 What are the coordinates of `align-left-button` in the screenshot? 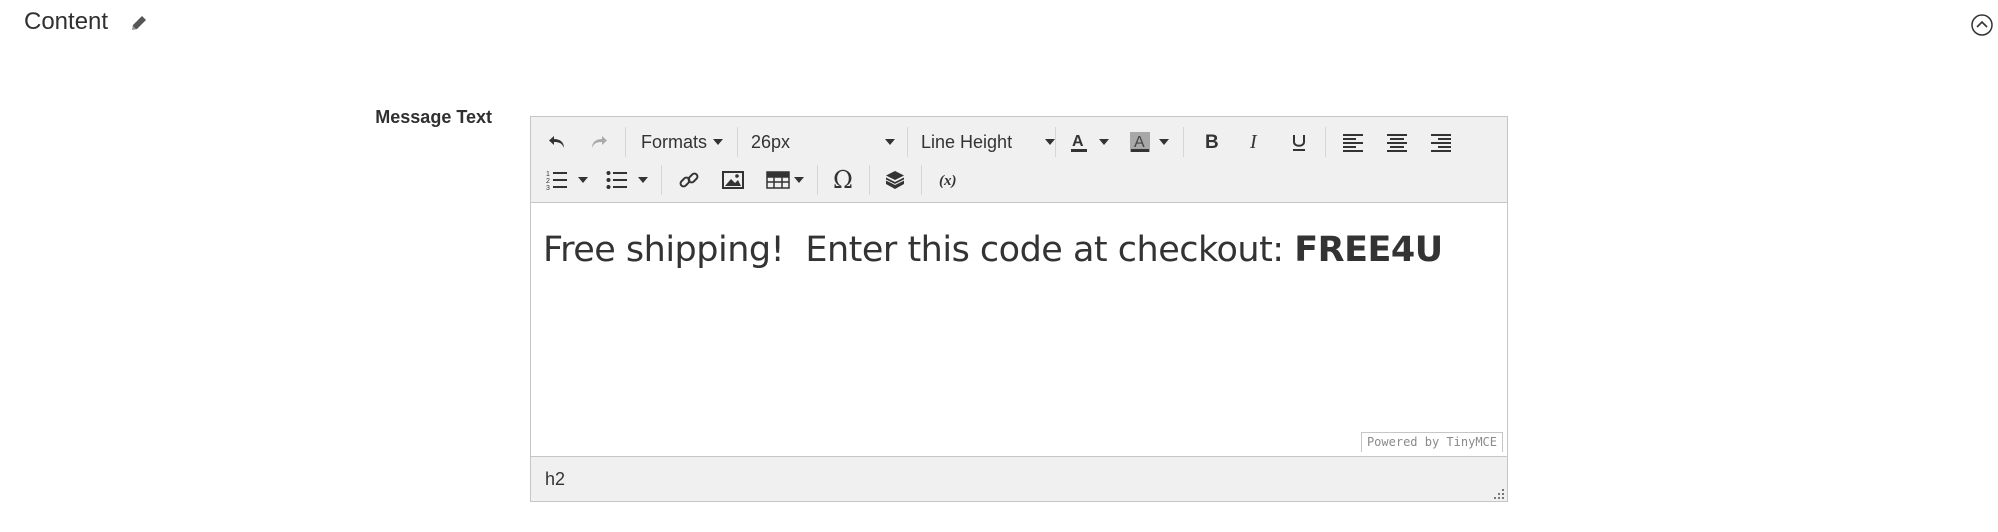 It's located at (1353, 142).